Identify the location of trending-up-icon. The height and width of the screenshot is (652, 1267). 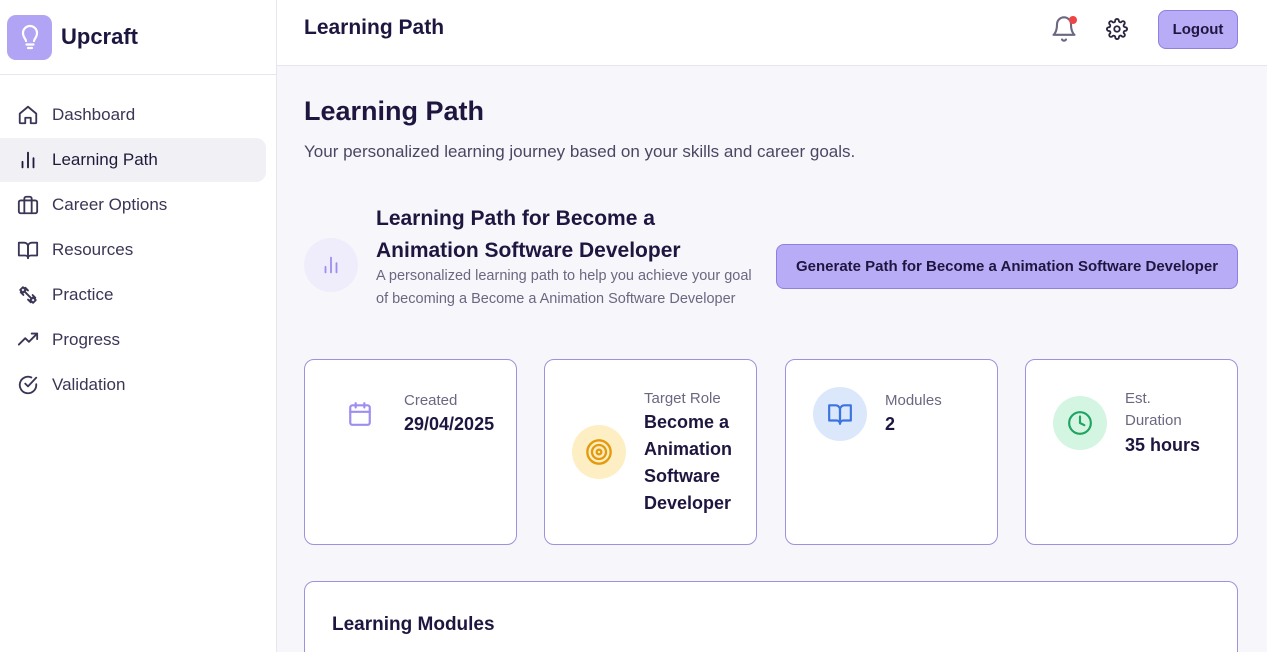
(28, 340).